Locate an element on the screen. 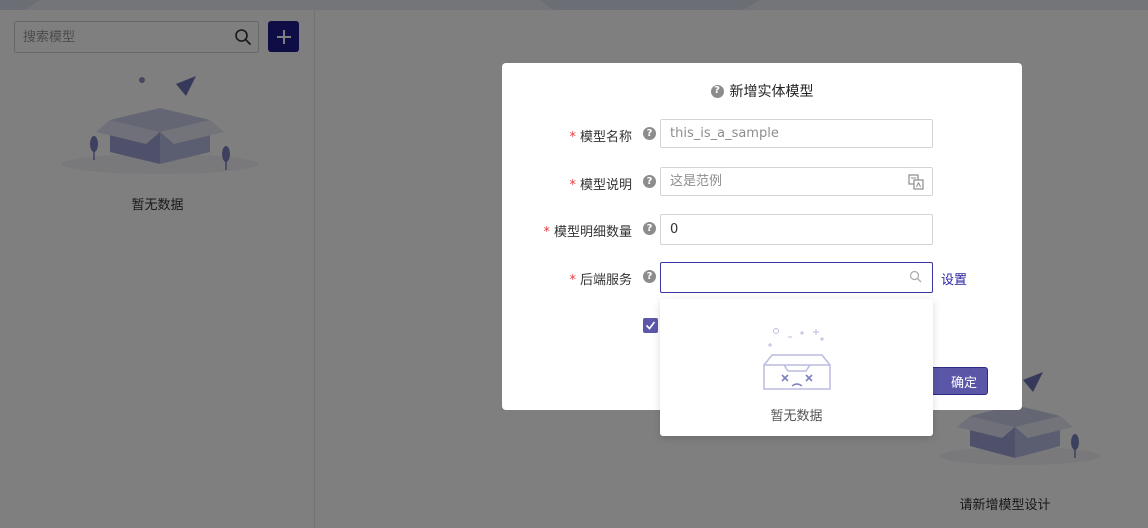 This screenshot has width=1148, height=528. field-row-model-name: * 模型名称 ? is located at coordinates (762, 134).